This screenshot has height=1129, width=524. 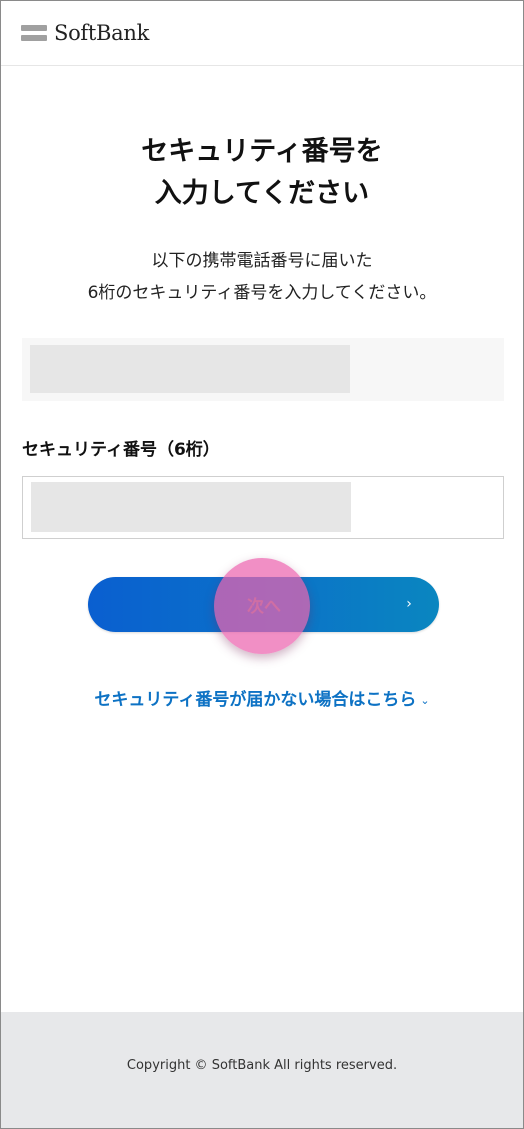 I want to click on description-line-1: 以下の携帯電話番号に届いた, so click(x=262, y=261).